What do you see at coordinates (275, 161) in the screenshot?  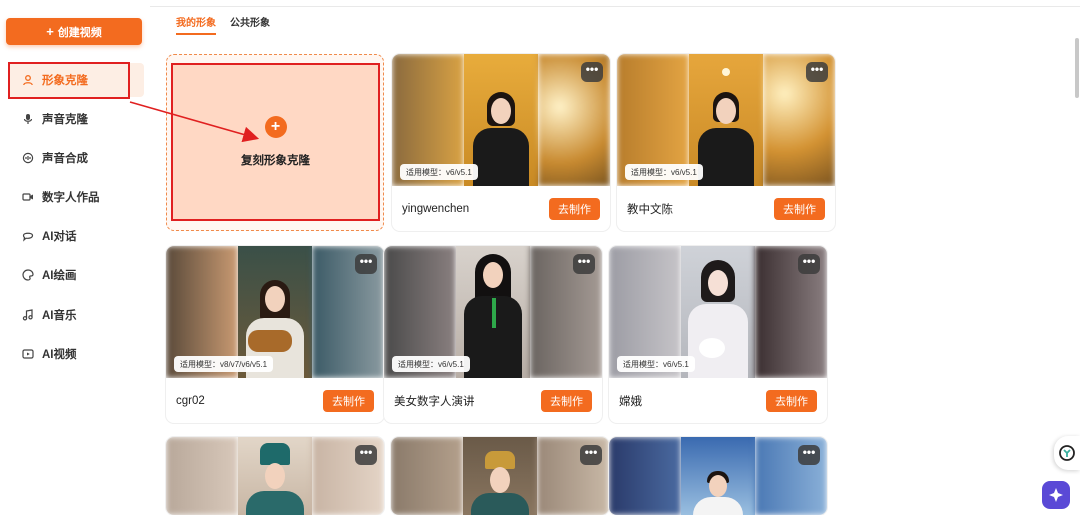 I see `clone-avatar-label: 复刻形象克隆` at bounding box center [275, 161].